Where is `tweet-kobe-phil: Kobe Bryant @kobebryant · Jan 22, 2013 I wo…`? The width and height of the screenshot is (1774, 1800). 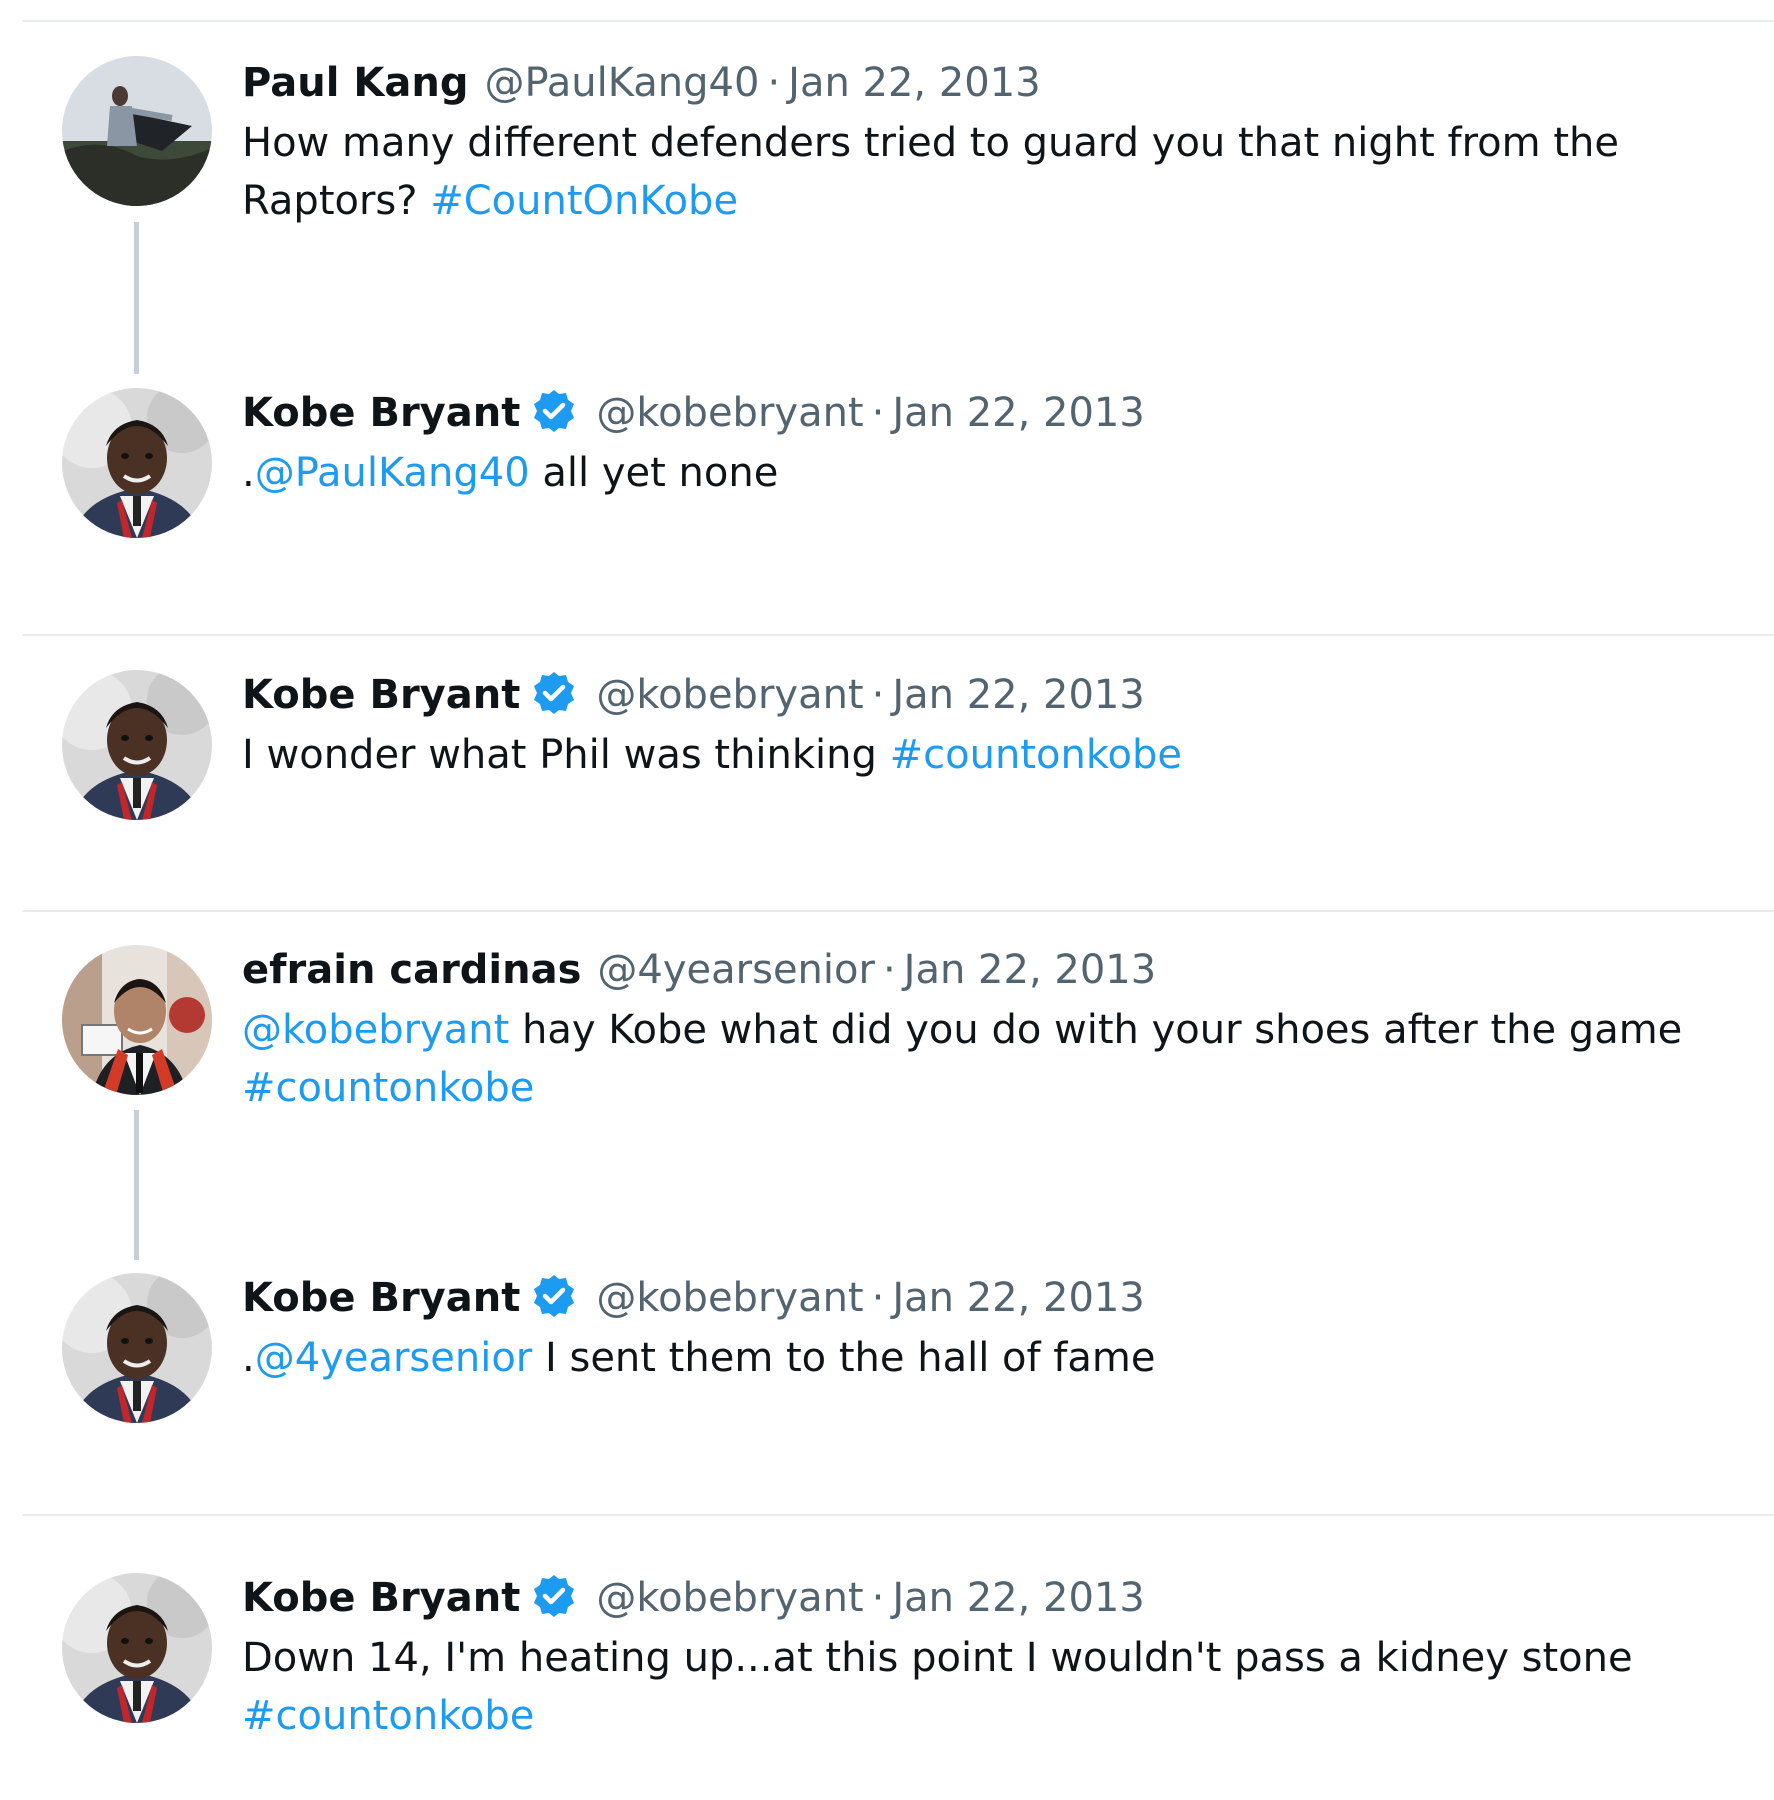
tweet-kobe-phil: Kobe Bryant @kobebryant · Jan 22, 2013 I wo… is located at coordinates (887, 785).